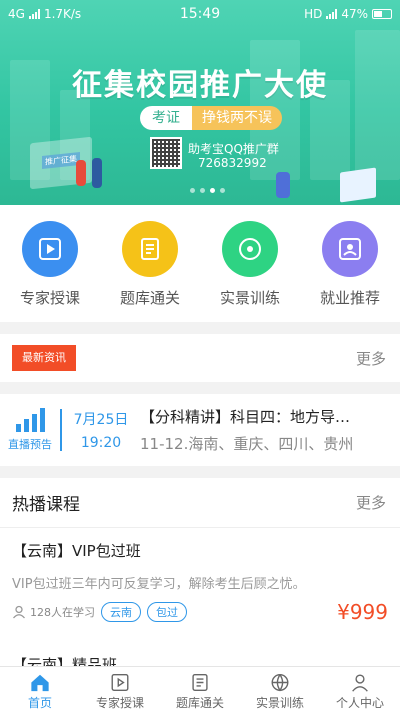  Describe the element at coordinates (207, 190) in the screenshot. I see `carousel-dots` at that location.